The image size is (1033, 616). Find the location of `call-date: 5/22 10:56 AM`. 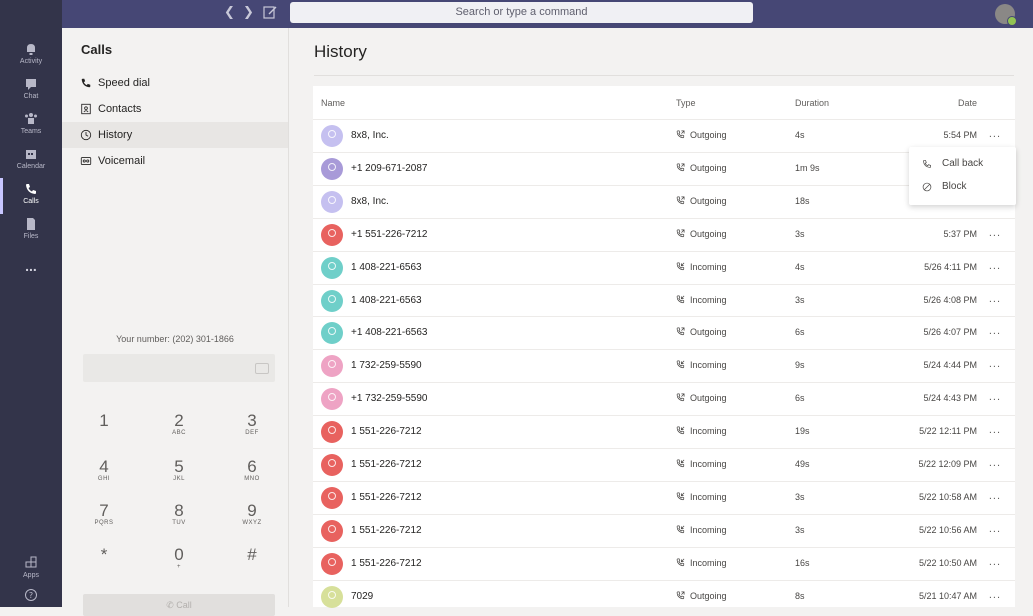

call-date: 5/22 10:56 AM is located at coordinates (947, 529).